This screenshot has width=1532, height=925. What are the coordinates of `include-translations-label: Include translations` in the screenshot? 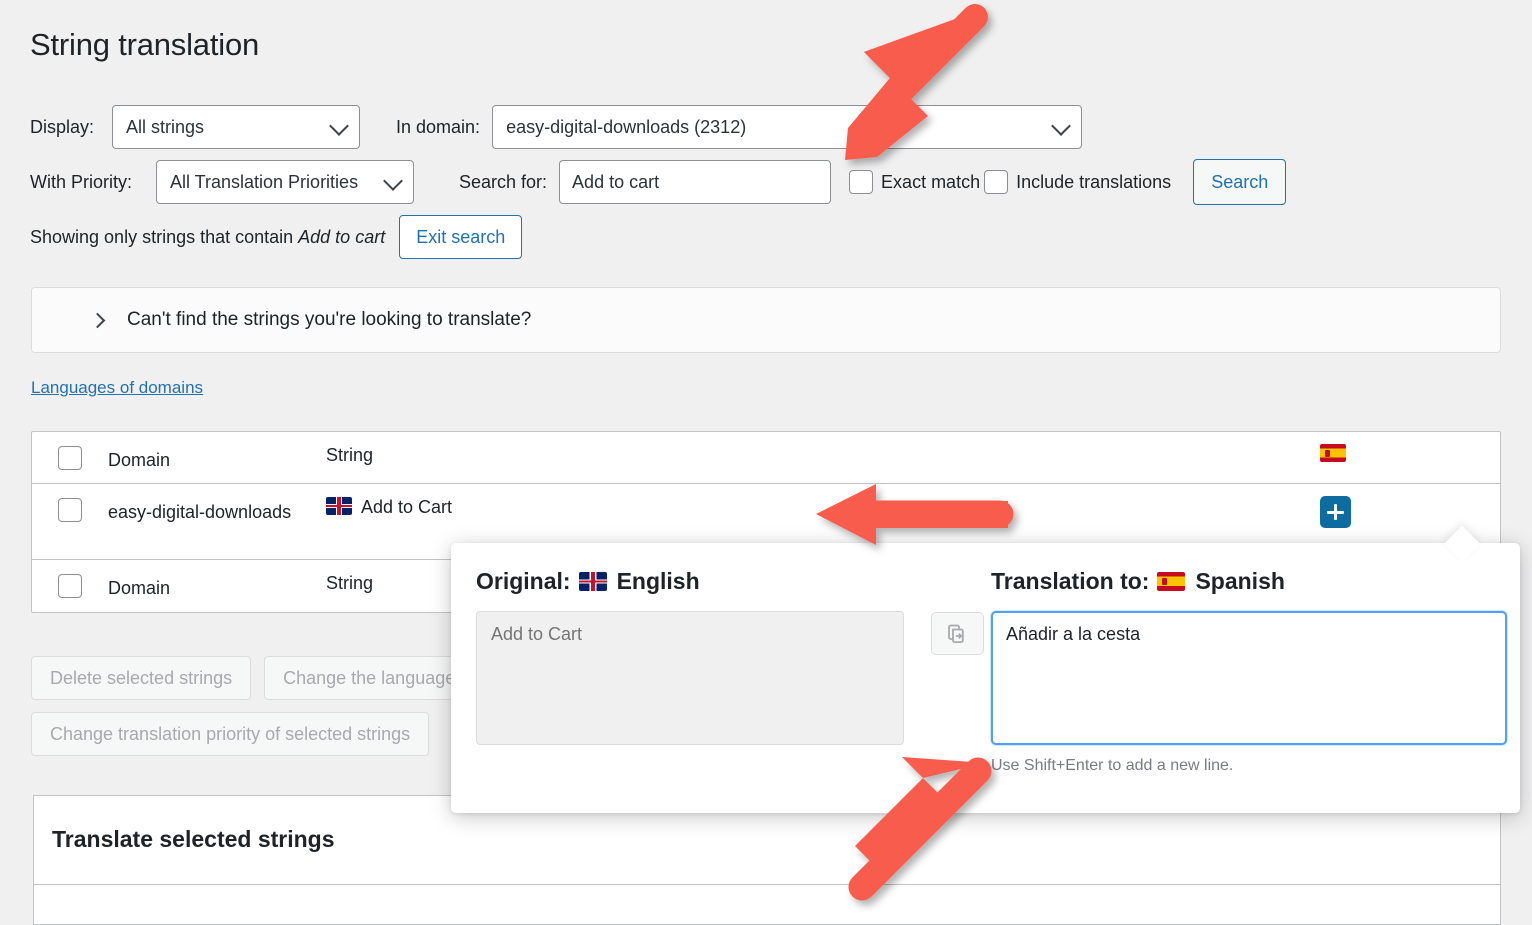 It's located at (1094, 181).